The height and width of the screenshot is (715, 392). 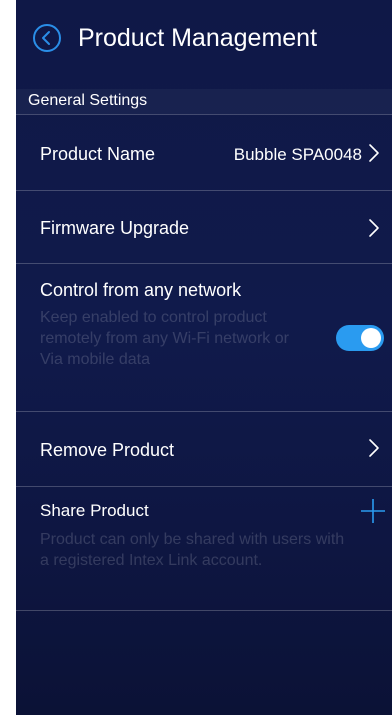 What do you see at coordinates (88, 100) in the screenshot?
I see `section-title: General Settings` at bounding box center [88, 100].